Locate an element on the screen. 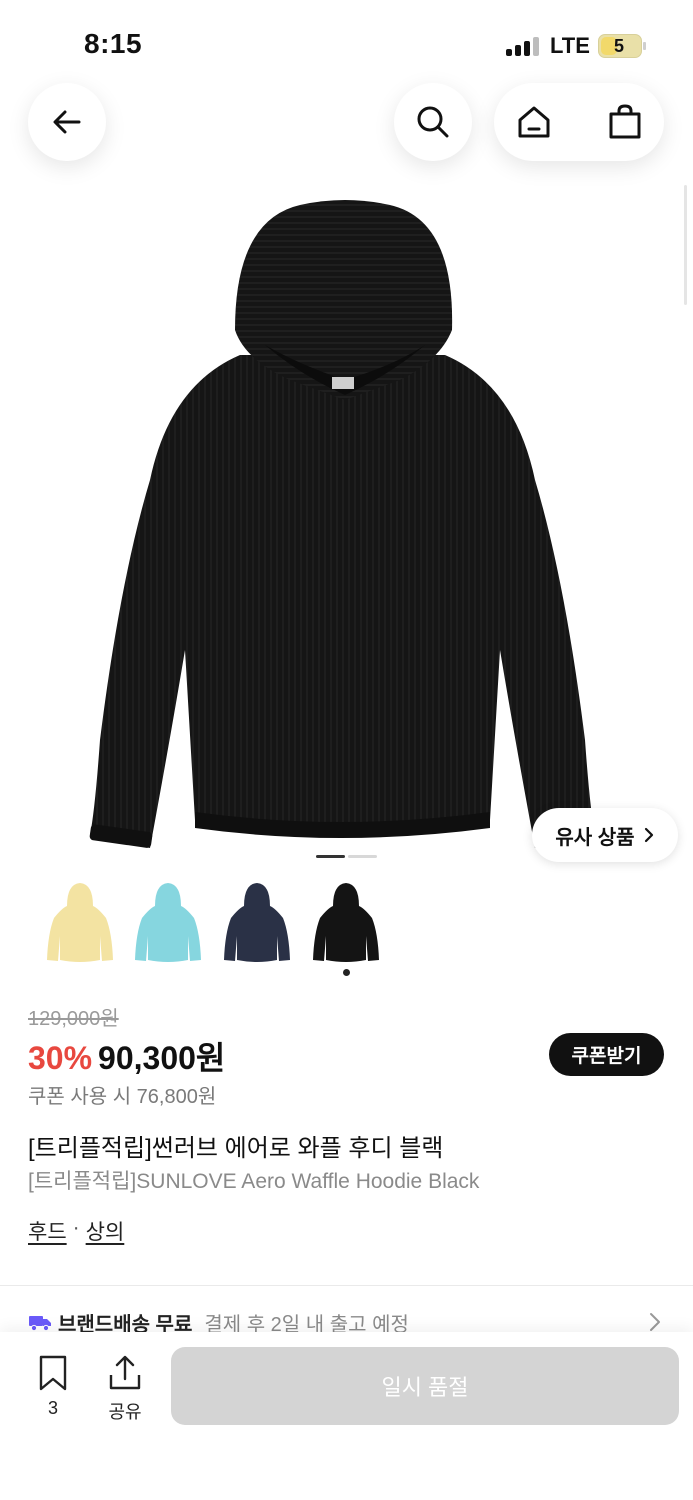  category-link-tops: 상의 is located at coordinates (105, 1231).